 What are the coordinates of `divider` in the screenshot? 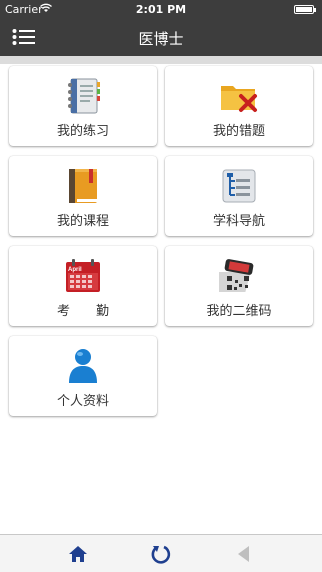 It's located at (161, 60).